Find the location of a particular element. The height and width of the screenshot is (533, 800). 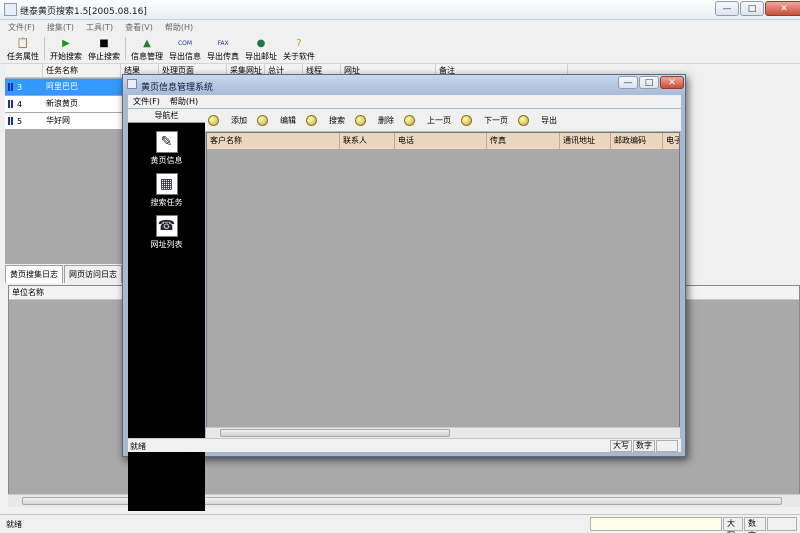

export-icon is located at coordinates (523, 120).